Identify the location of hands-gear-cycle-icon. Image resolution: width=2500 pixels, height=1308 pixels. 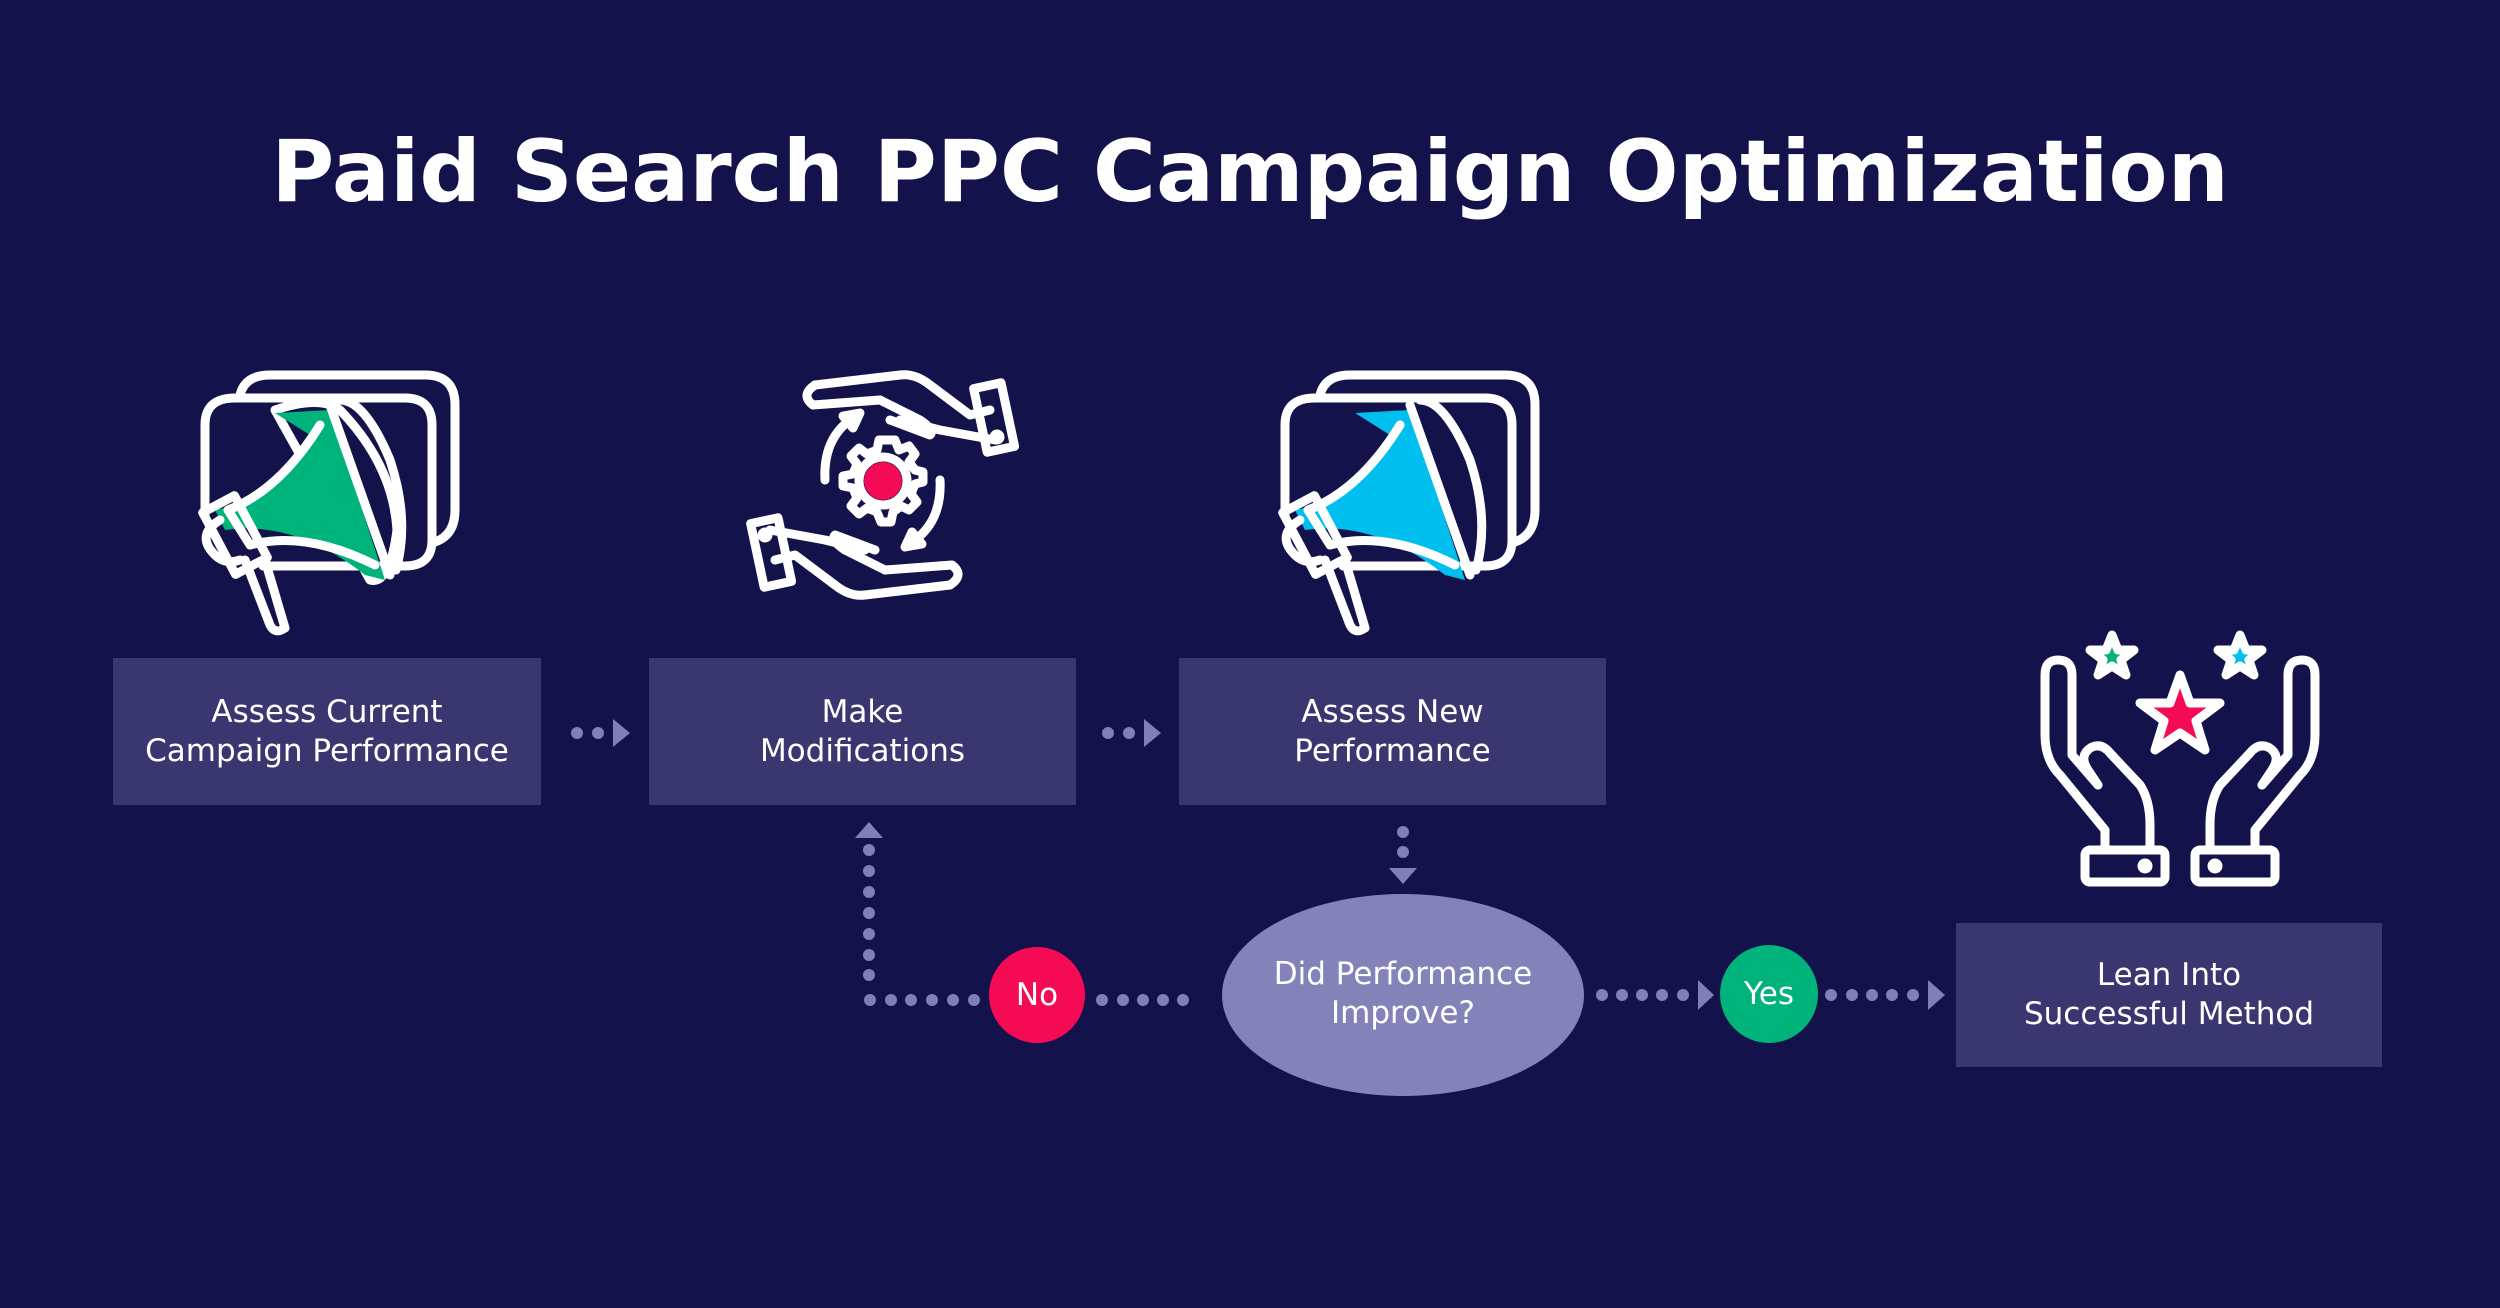
(883, 485).